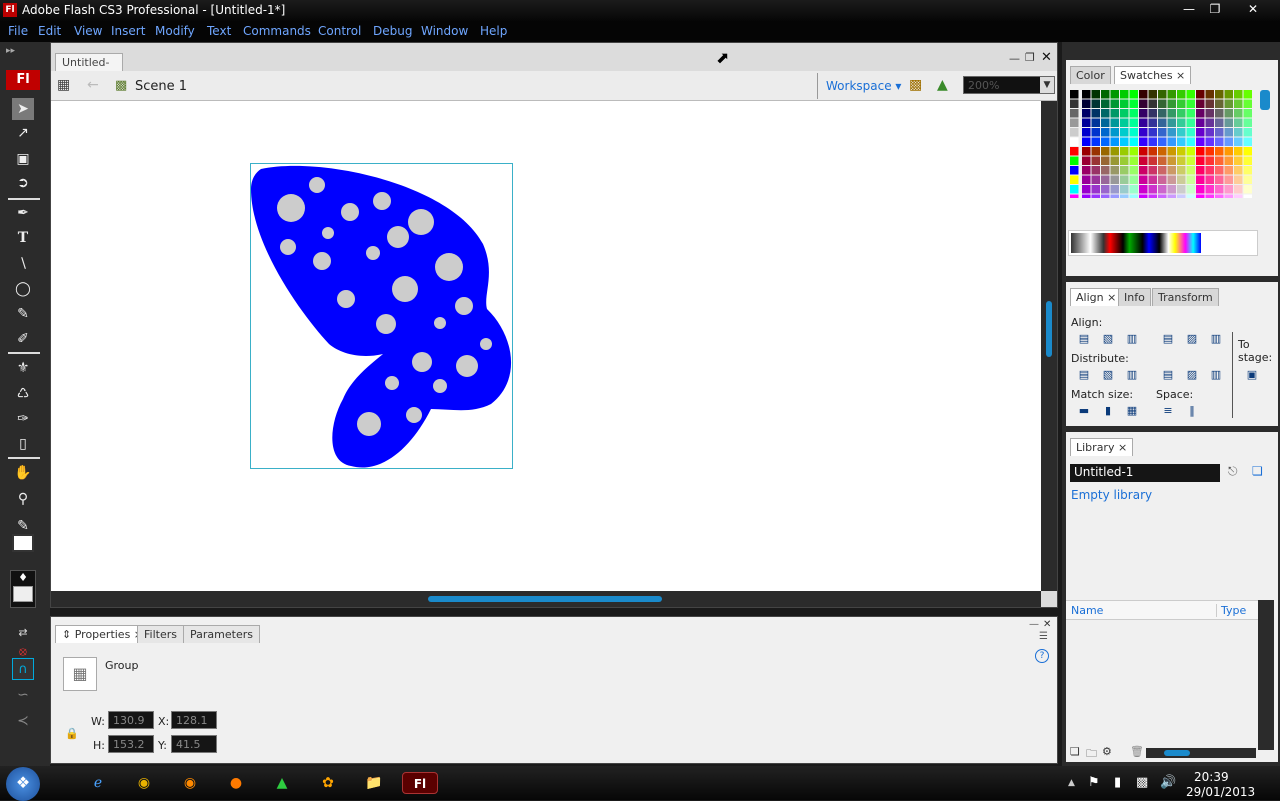  I want to click on align-hcenter-icon: ▧, so click(1108, 339).